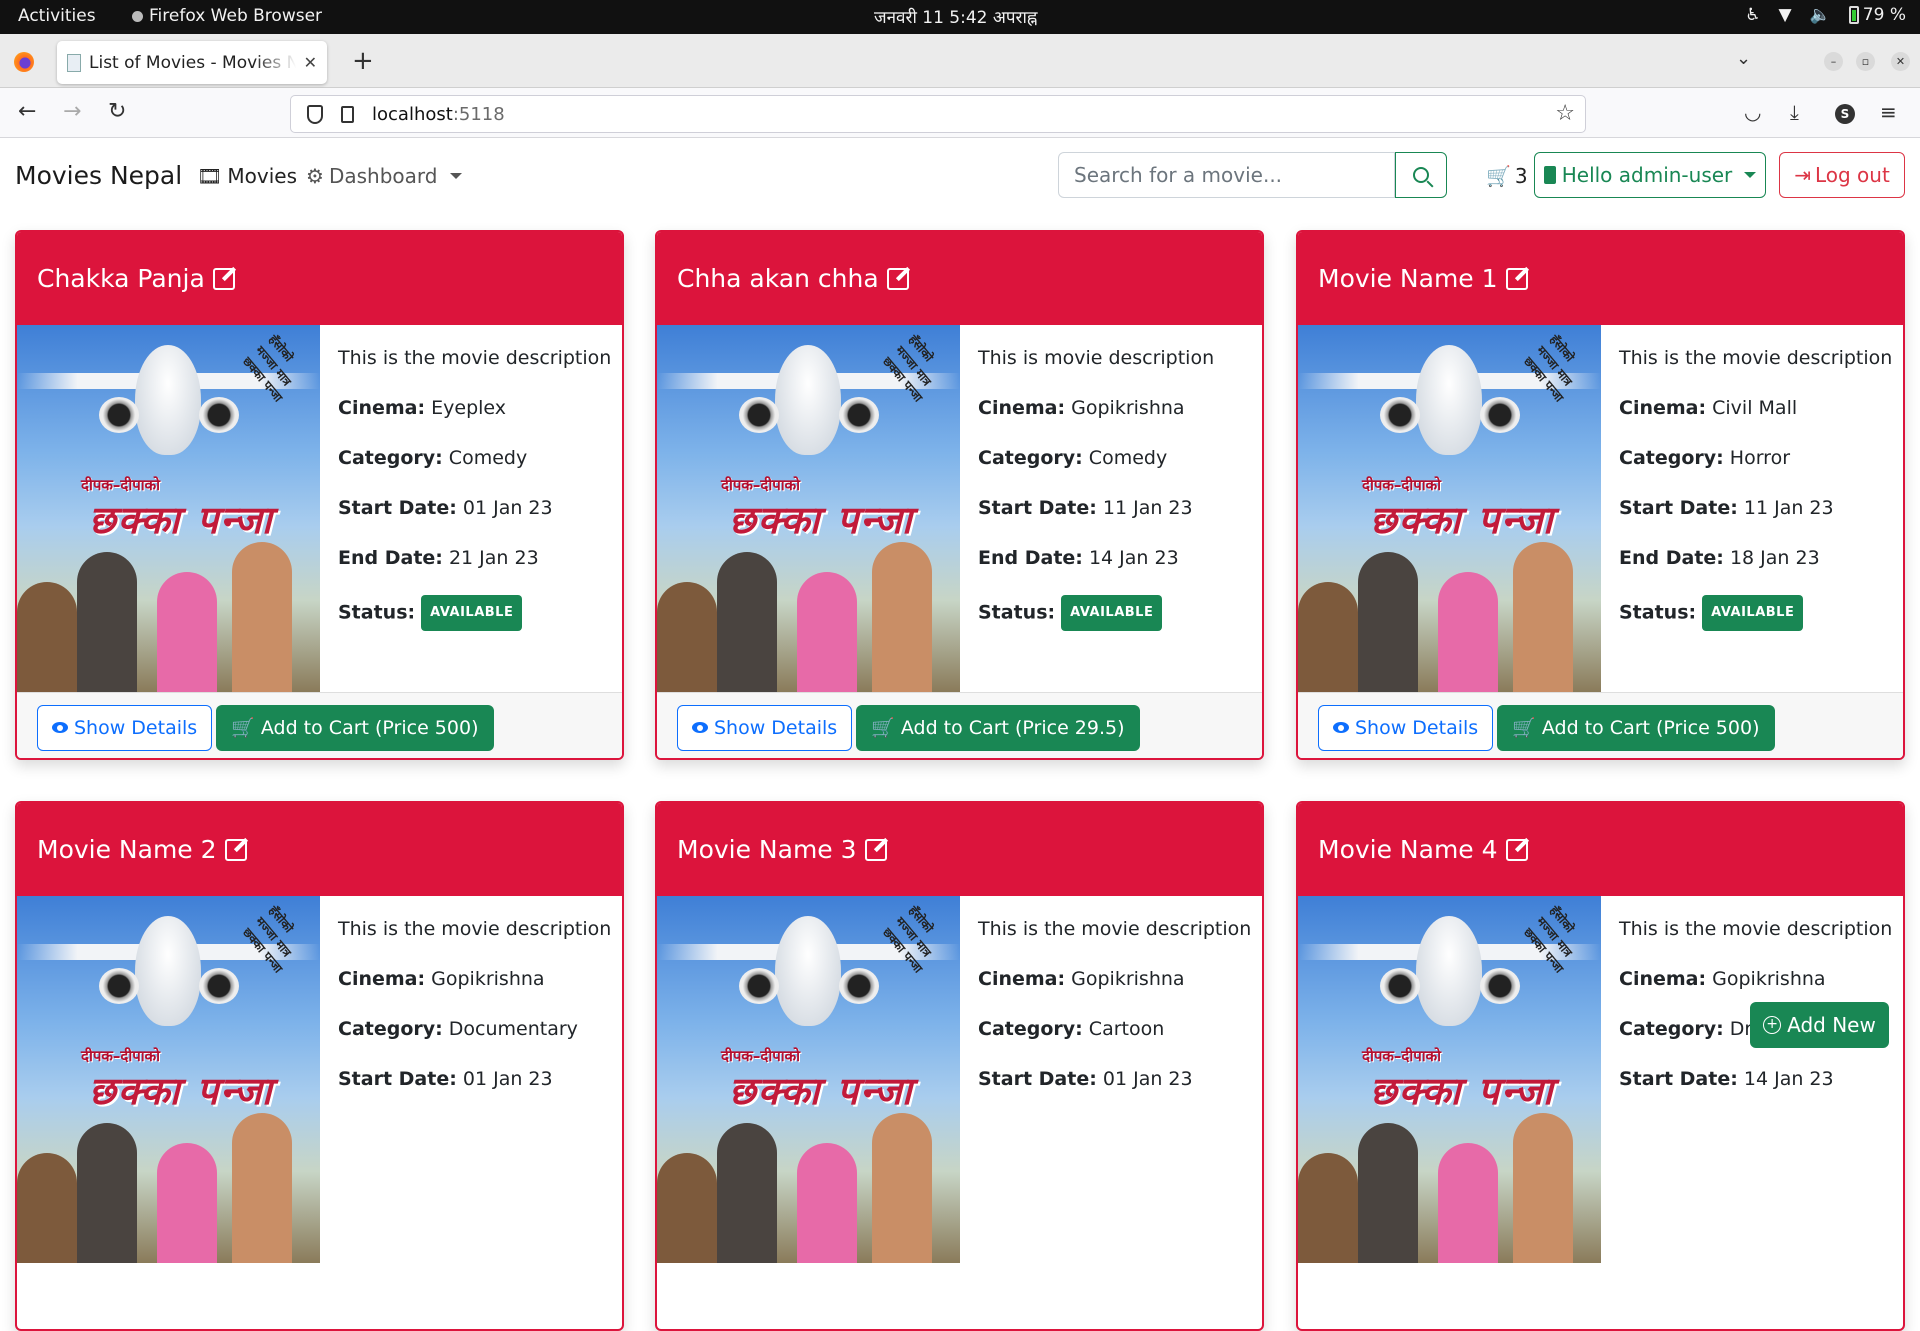 The height and width of the screenshot is (1331, 1920). What do you see at coordinates (1900, 61) in the screenshot?
I see `close-window-icon: ✕` at bounding box center [1900, 61].